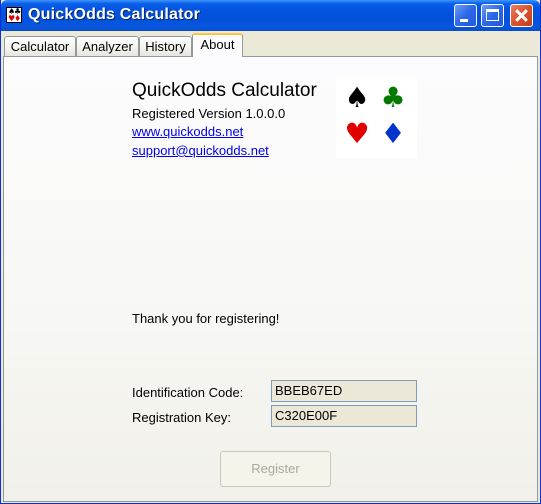 The height and width of the screenshot is (504, 541). What do you see at coordinates (165, 46) in the screenshot?
I see `tab-history: History` at bounding box center [165, 46].